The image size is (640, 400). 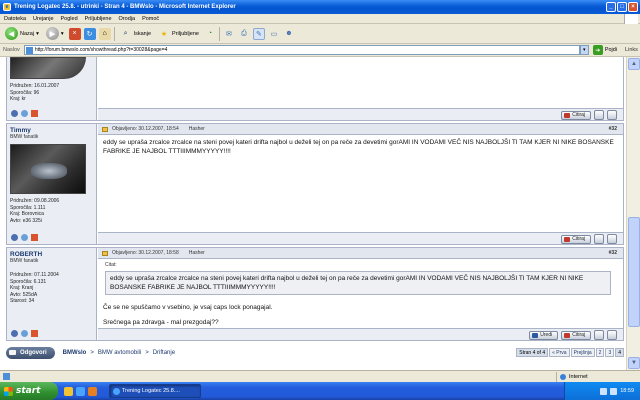 What do you see at coordinates (43, 19) in the screenshot?
I see `menu-edit: Urejanje` at bounding box center [43, 19].